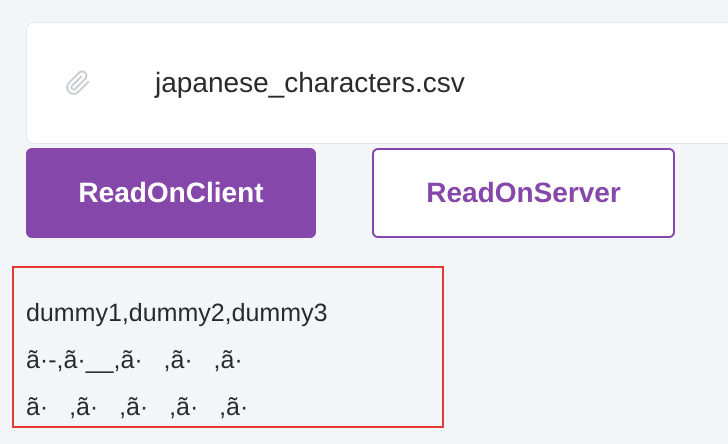 Image resolution: width=728 pixels, height=444 pixels. I want to click on paperclip-icon, so click(78, 83).